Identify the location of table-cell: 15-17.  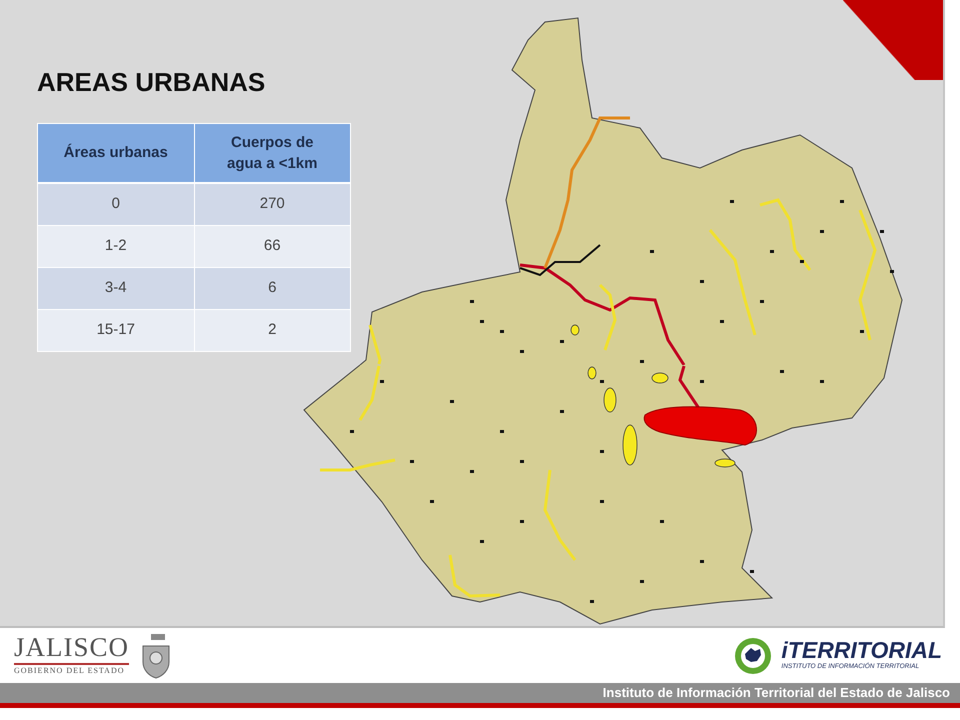
(116, 330).